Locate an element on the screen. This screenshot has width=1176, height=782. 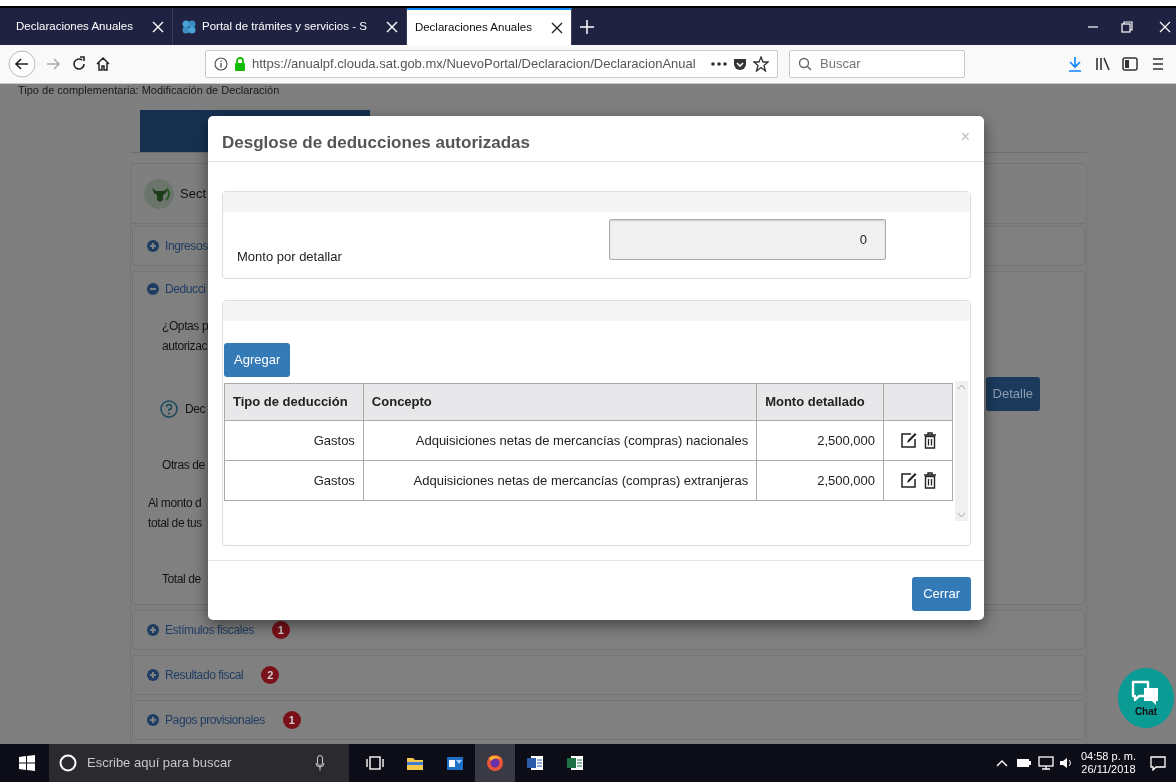
info-icon is located at coordinates (221, 64).